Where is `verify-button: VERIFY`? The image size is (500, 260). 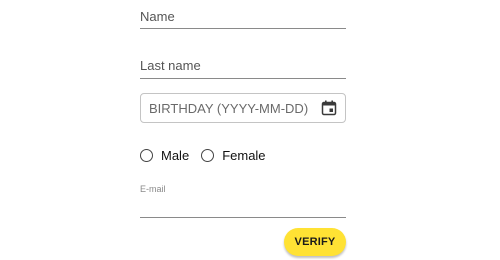 verify-button: VERIFY is located at coordinates (315, 242).